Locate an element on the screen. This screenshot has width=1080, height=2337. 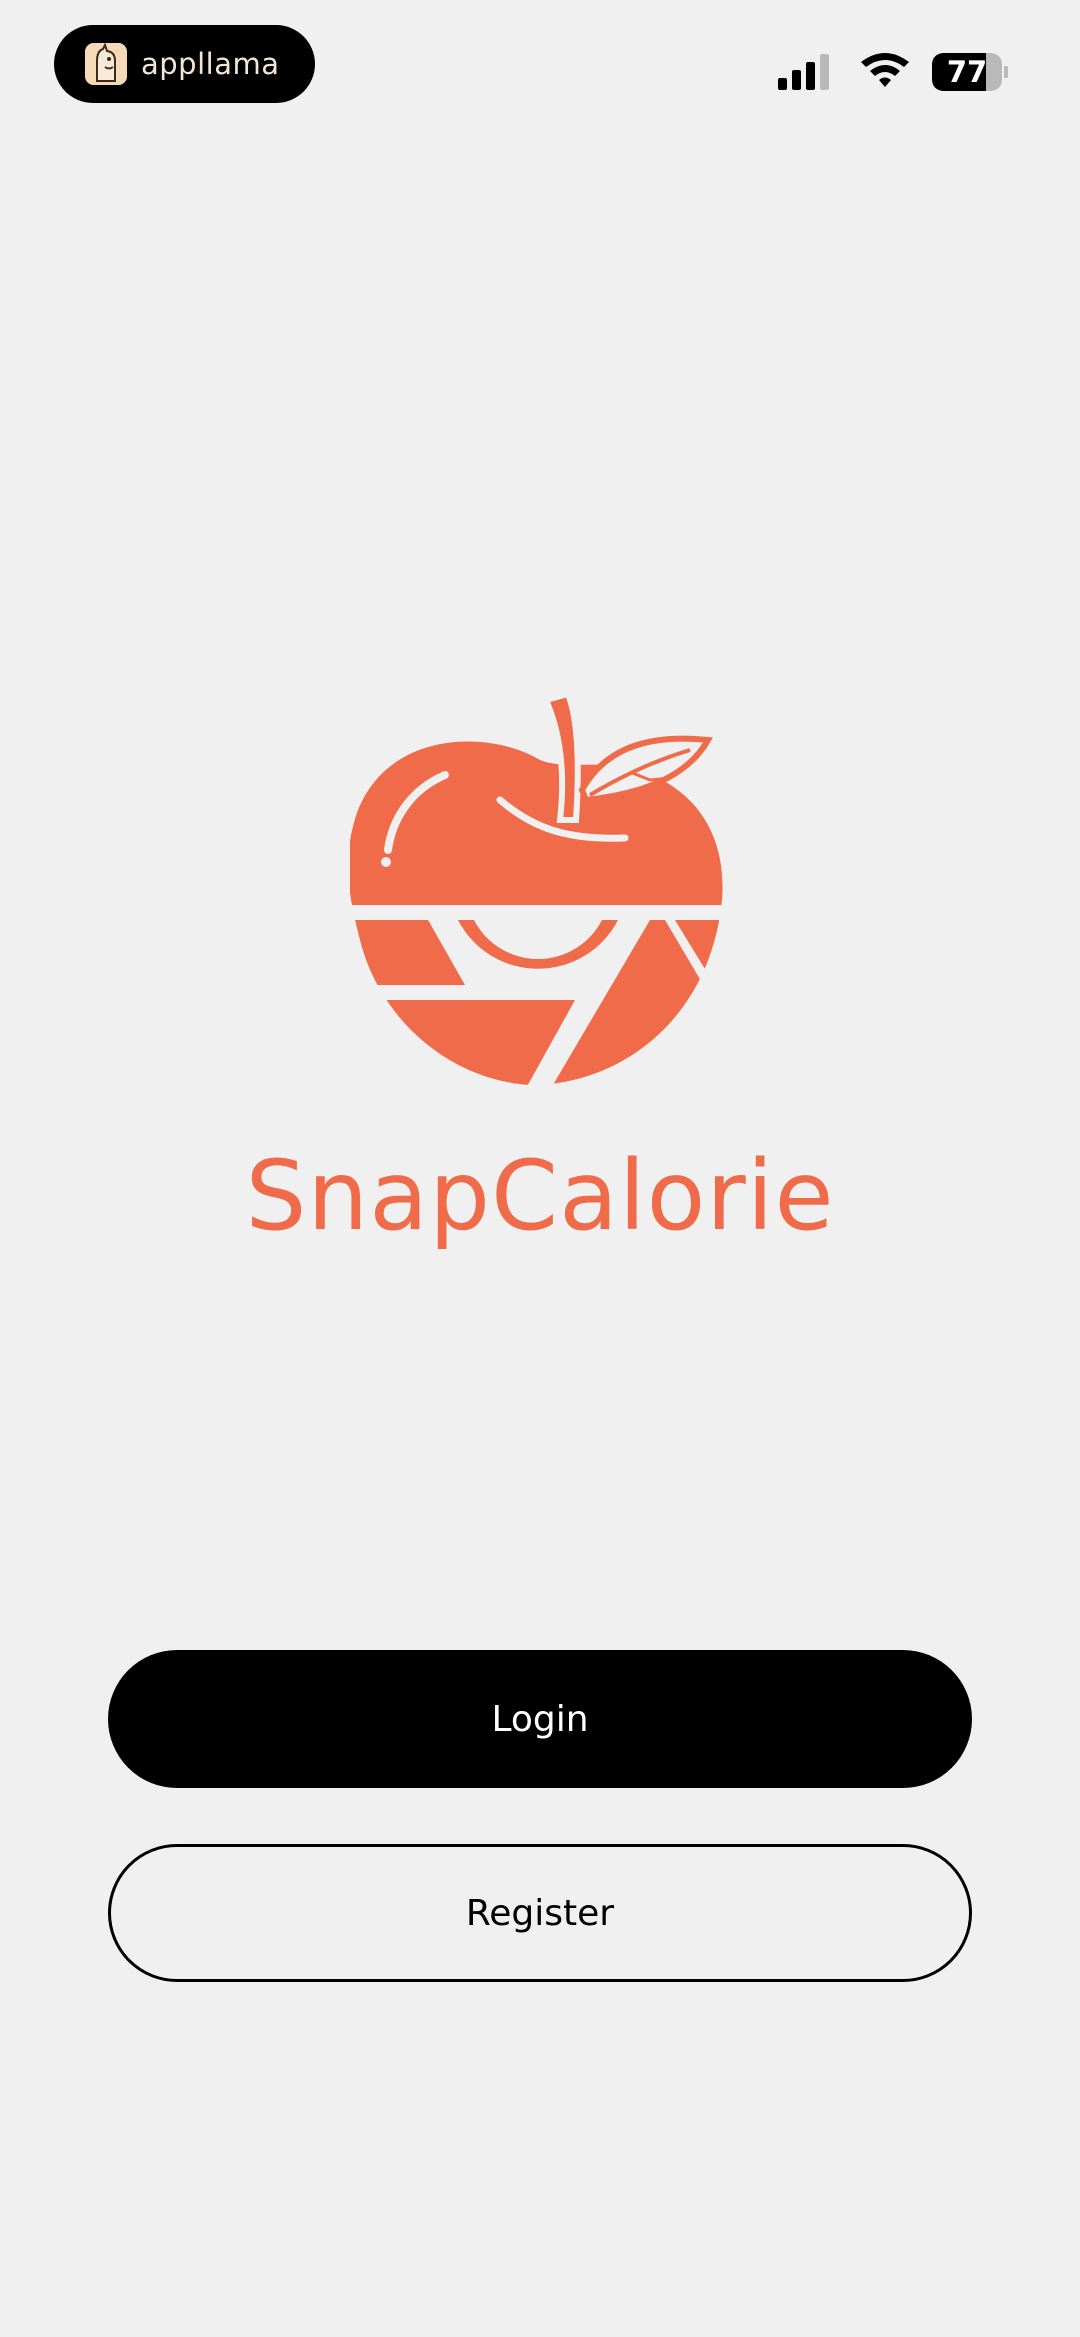
status-indicators: 77 is located at coordinates (893, 72).